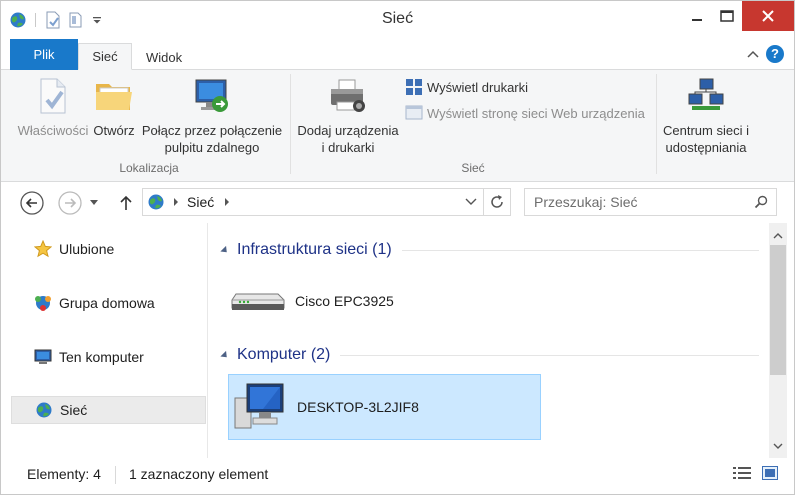 The height and width of the screenshot is (495, 795). I want to click on webpage-icon, so click(414, 112).